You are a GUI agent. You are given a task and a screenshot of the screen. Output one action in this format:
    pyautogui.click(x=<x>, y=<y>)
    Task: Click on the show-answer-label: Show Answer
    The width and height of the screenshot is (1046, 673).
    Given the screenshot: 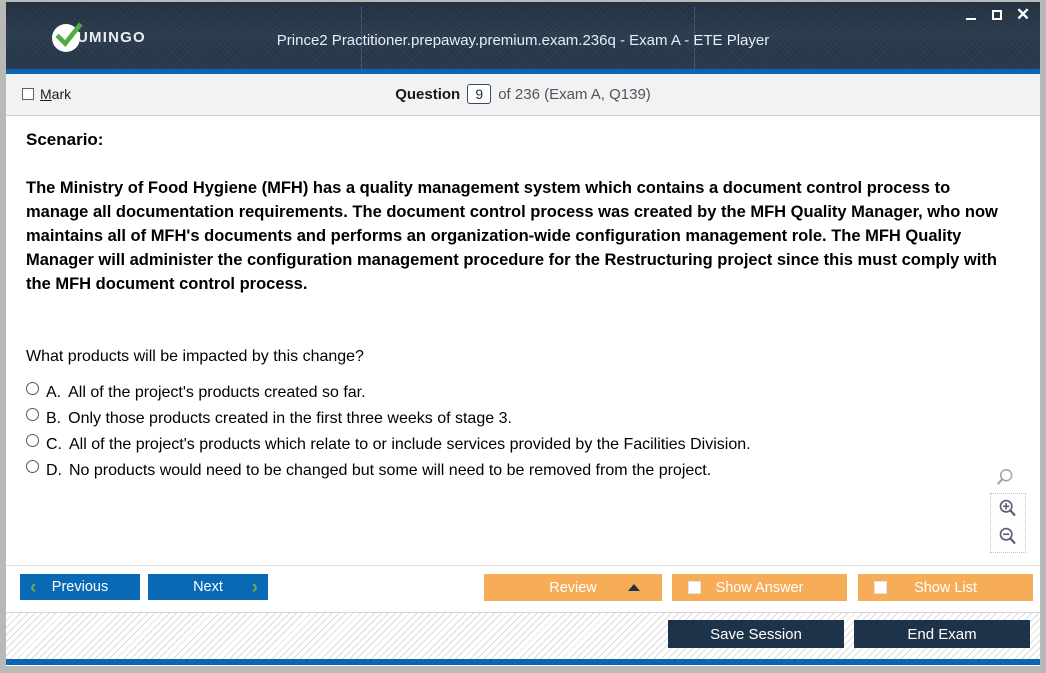 What is the action you would take?
    pyautogui.click(x=759, y=587)
    